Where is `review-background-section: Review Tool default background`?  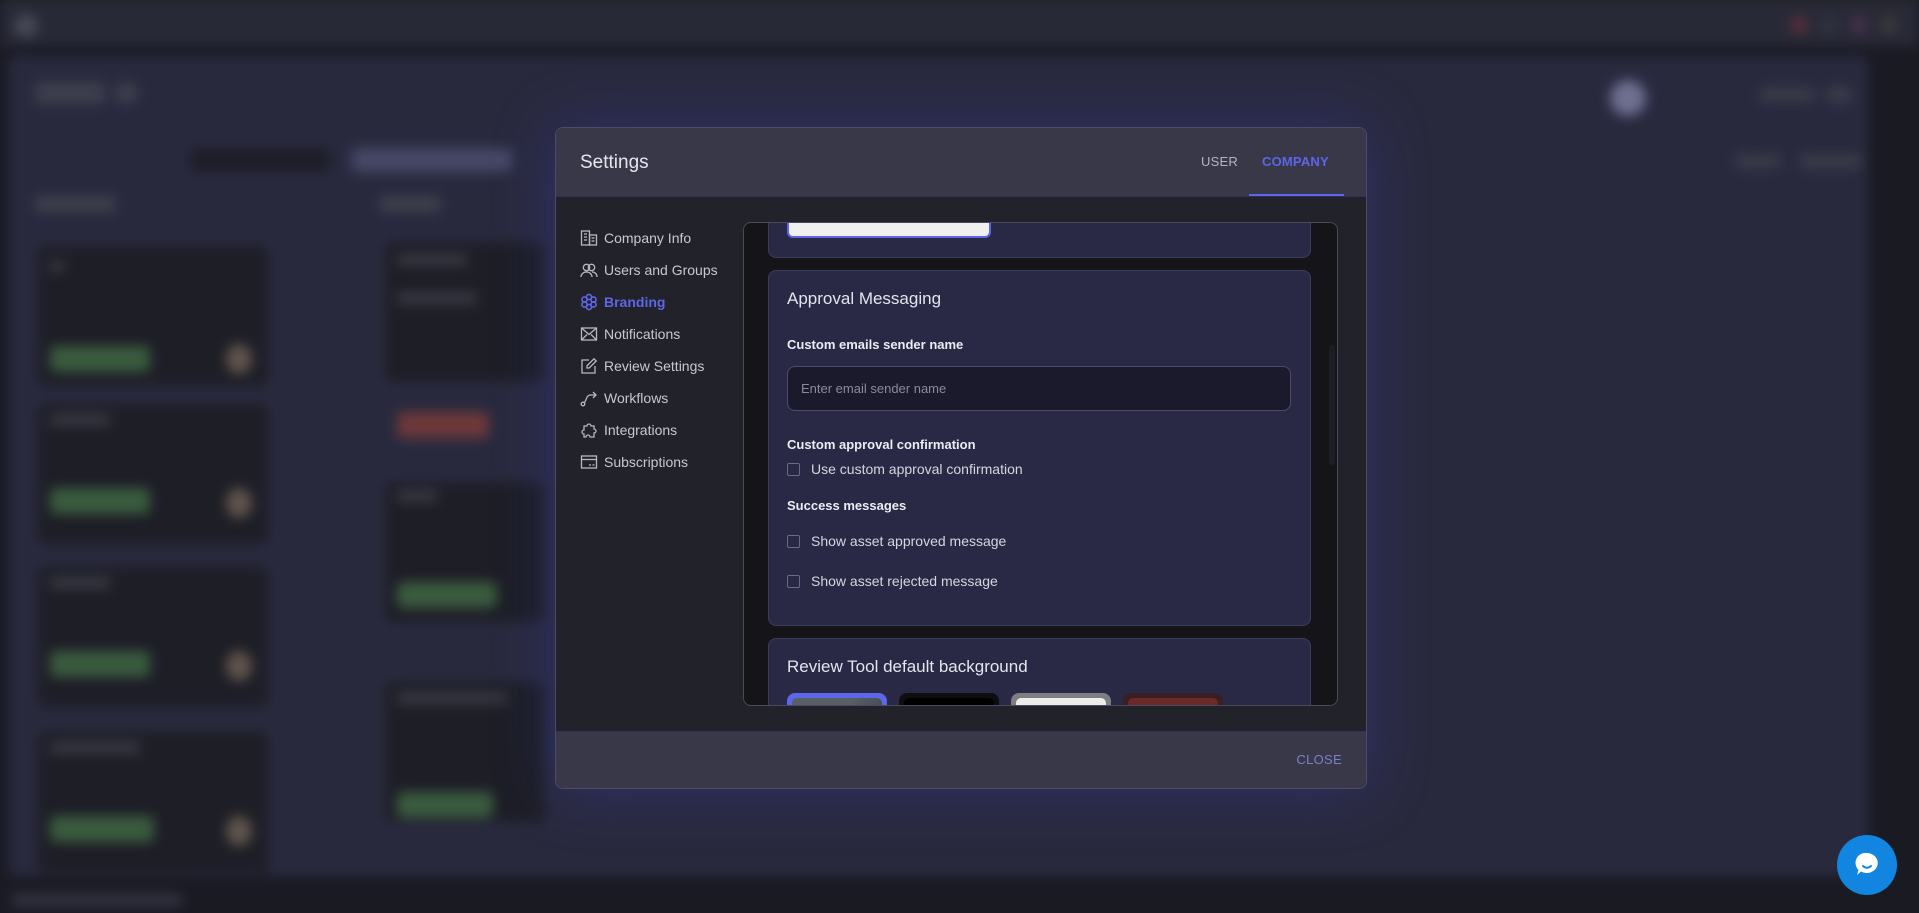
review-background-section: Review Tool default background is located at coordinates (1039, 671).